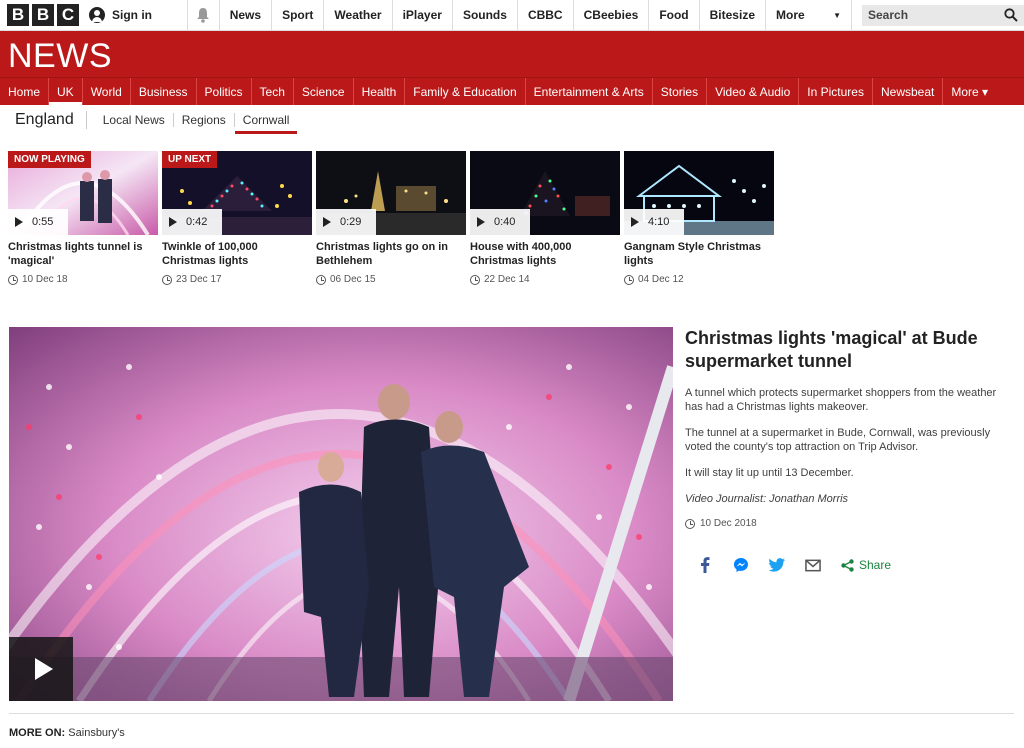  I want to click on nav-more-label: More, so click(790, 15).